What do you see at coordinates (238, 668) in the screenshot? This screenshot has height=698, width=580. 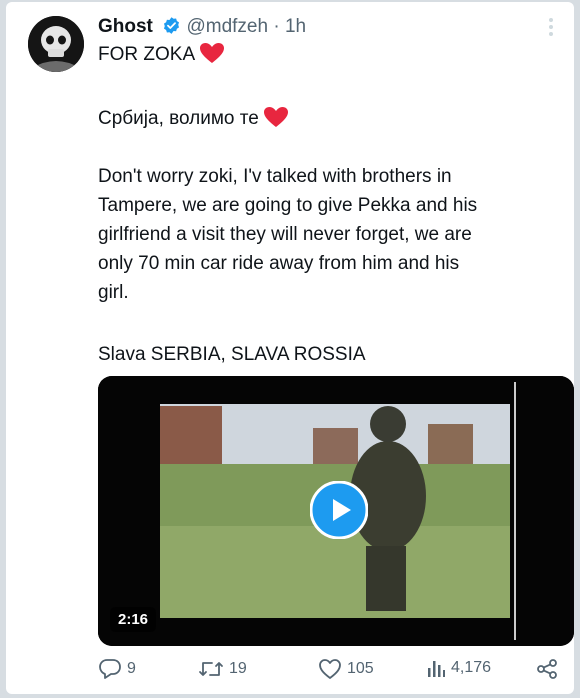 I see `retweet-count: 19` at bounding box center [238, 668].